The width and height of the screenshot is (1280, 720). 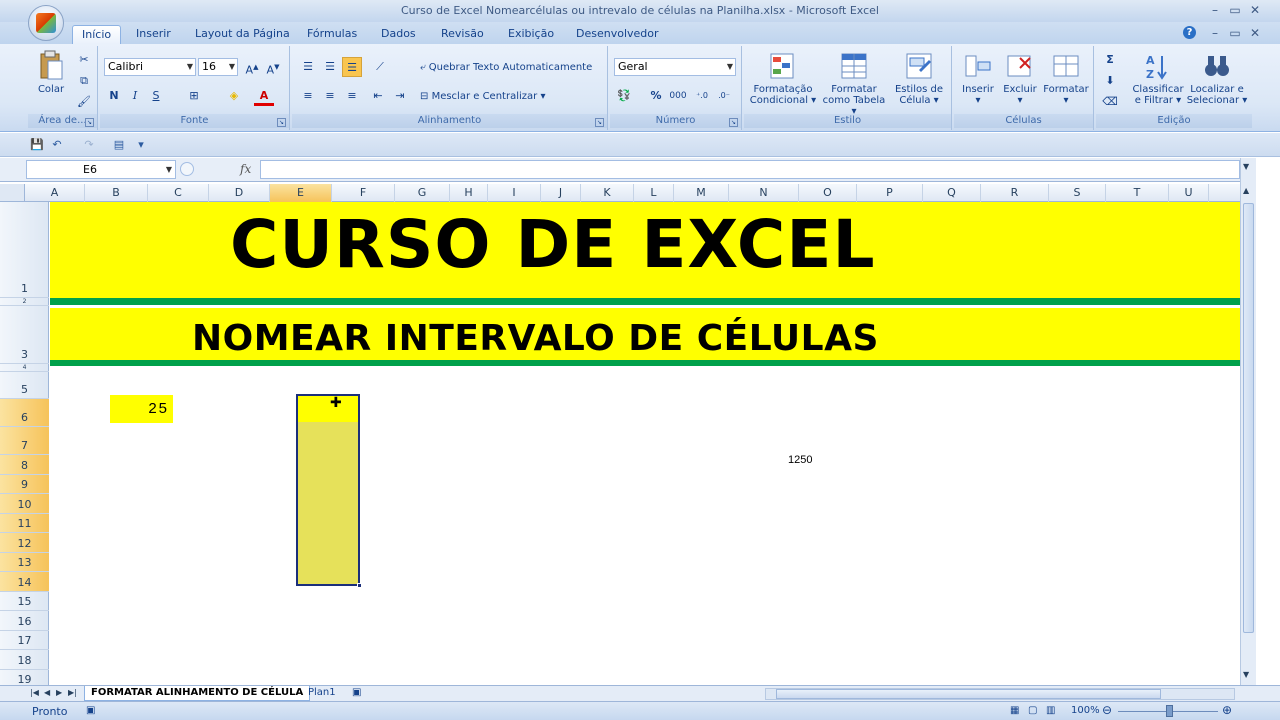 What do you see at coordinates (141, 145) in the screenshot?
I see `customize-qat-icon: ▾` at bounding box center [141, 145].